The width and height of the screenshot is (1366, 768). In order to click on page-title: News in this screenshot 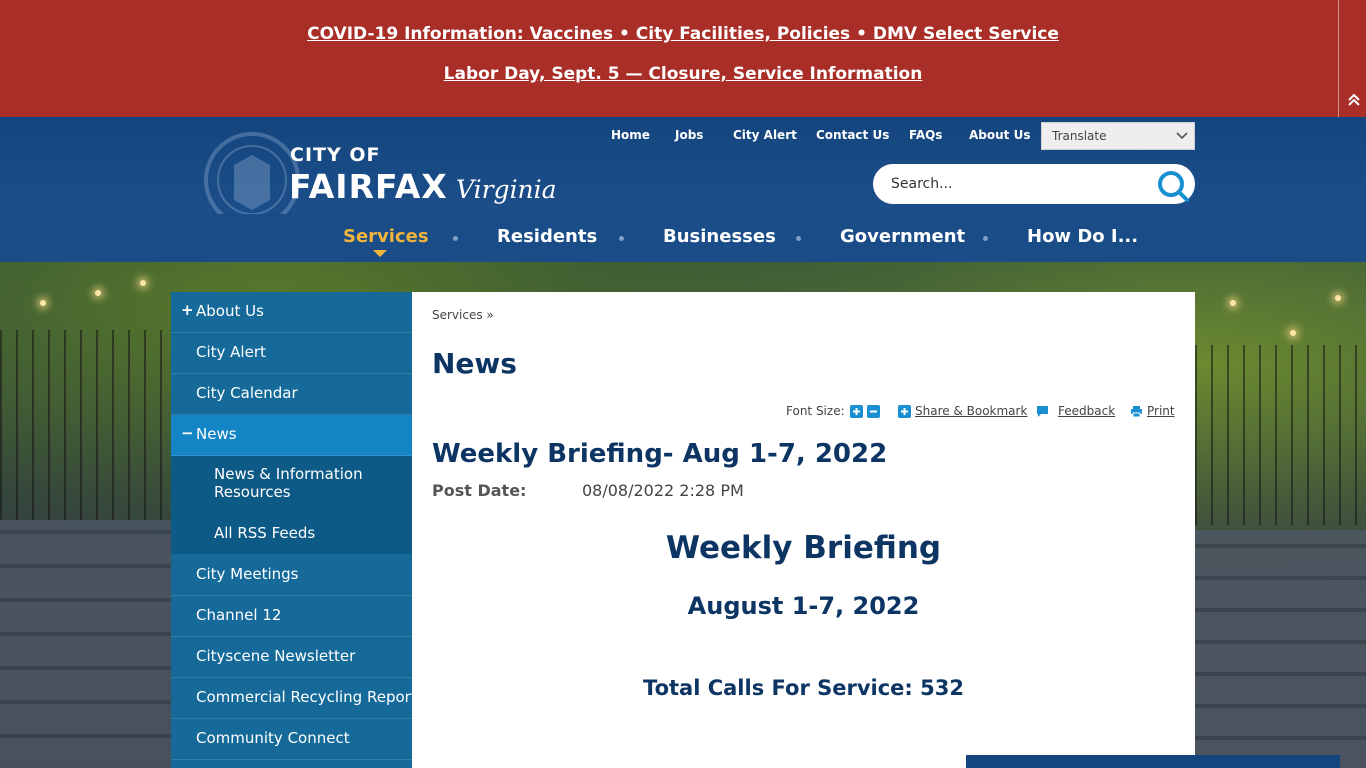, I will do `click(474, 363)`.